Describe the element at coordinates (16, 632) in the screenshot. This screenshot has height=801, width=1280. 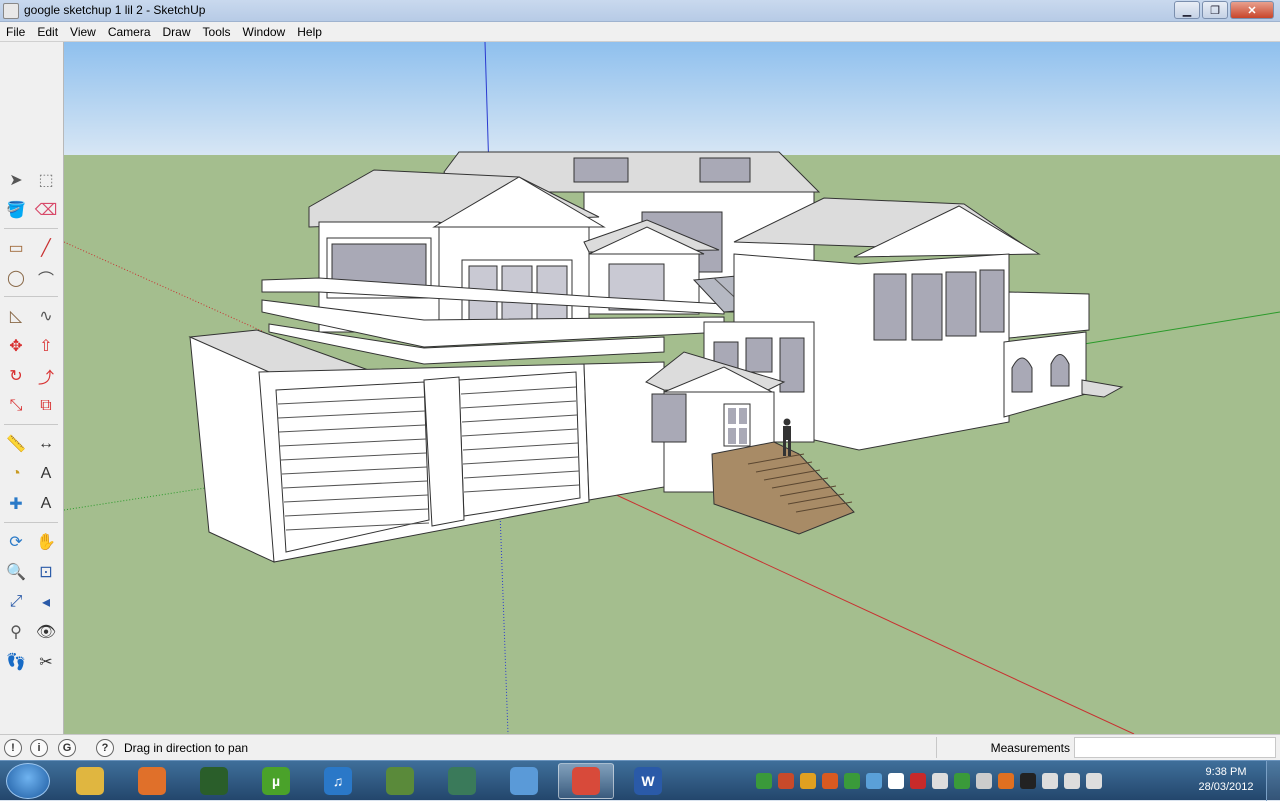
I see `position-camera-icon: ⚲` at that location.